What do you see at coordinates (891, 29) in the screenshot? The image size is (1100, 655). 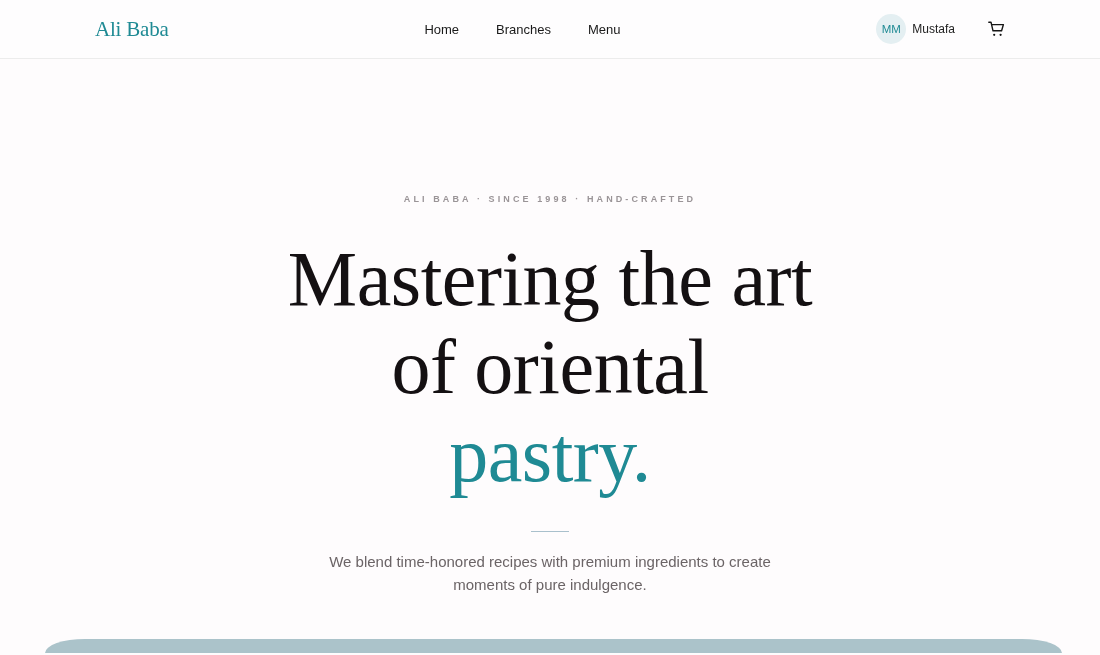 I see `user-avatar: MM` at bounding box center [891, 29].